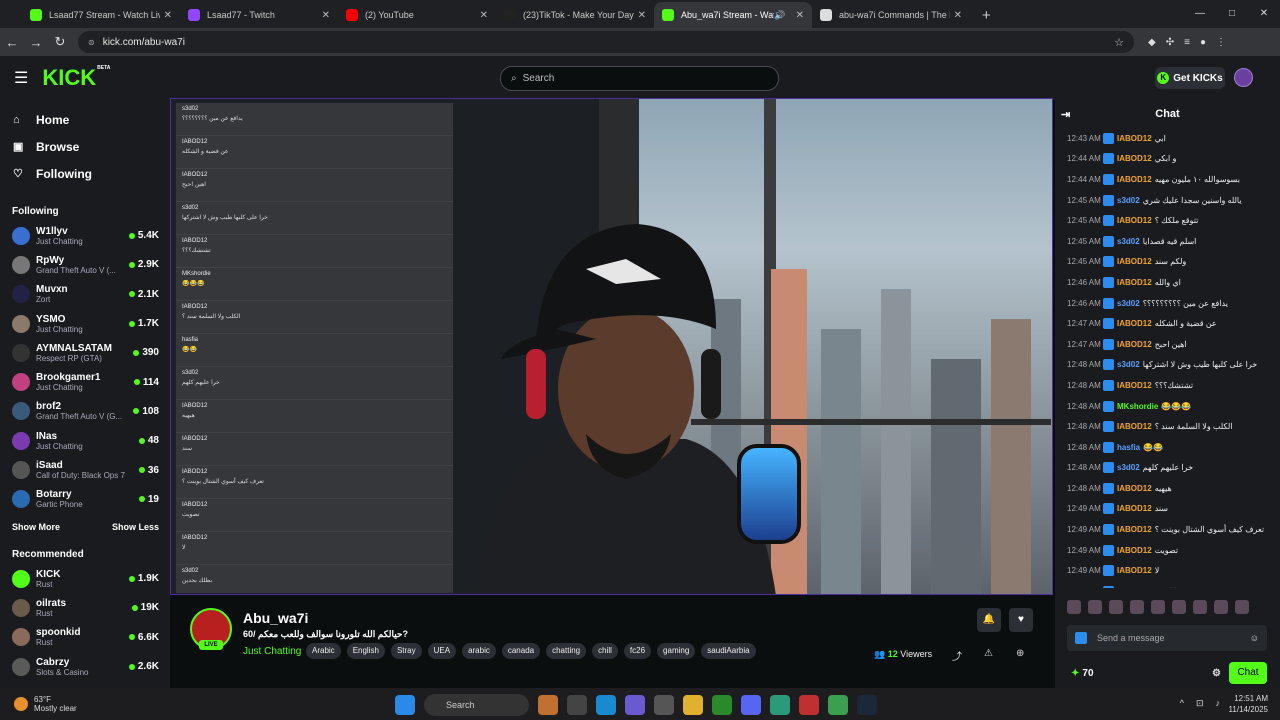 The image size is (1280, 720). What do you see at coordinates (1137, 406) in the screenshot?
I see `chat-username: MKshordie` at bounding box center [1137, 406].